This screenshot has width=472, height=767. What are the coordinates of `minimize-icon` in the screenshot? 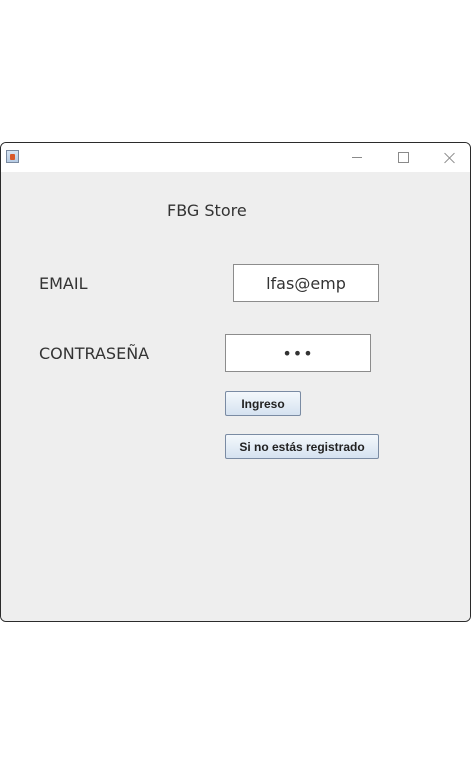 It's located at (357, 157).